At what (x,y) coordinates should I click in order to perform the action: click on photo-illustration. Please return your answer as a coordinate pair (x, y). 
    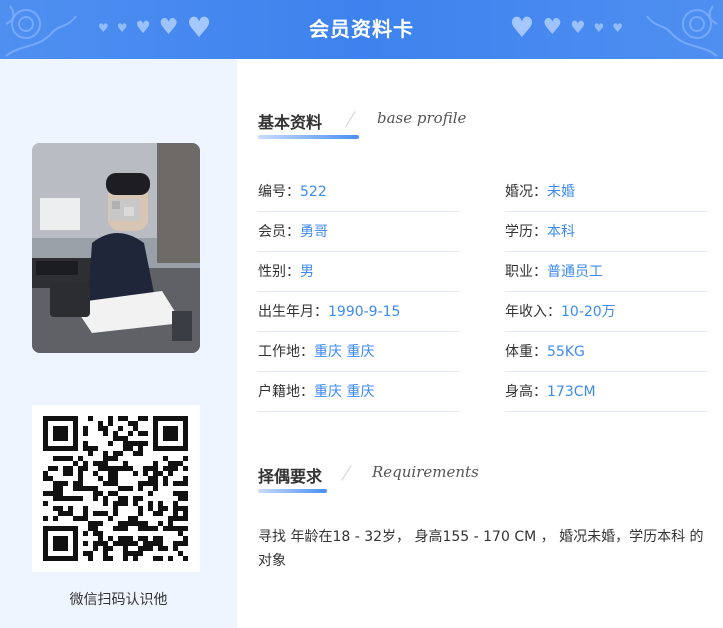
    Looking at the image, I should click on (116, 248).